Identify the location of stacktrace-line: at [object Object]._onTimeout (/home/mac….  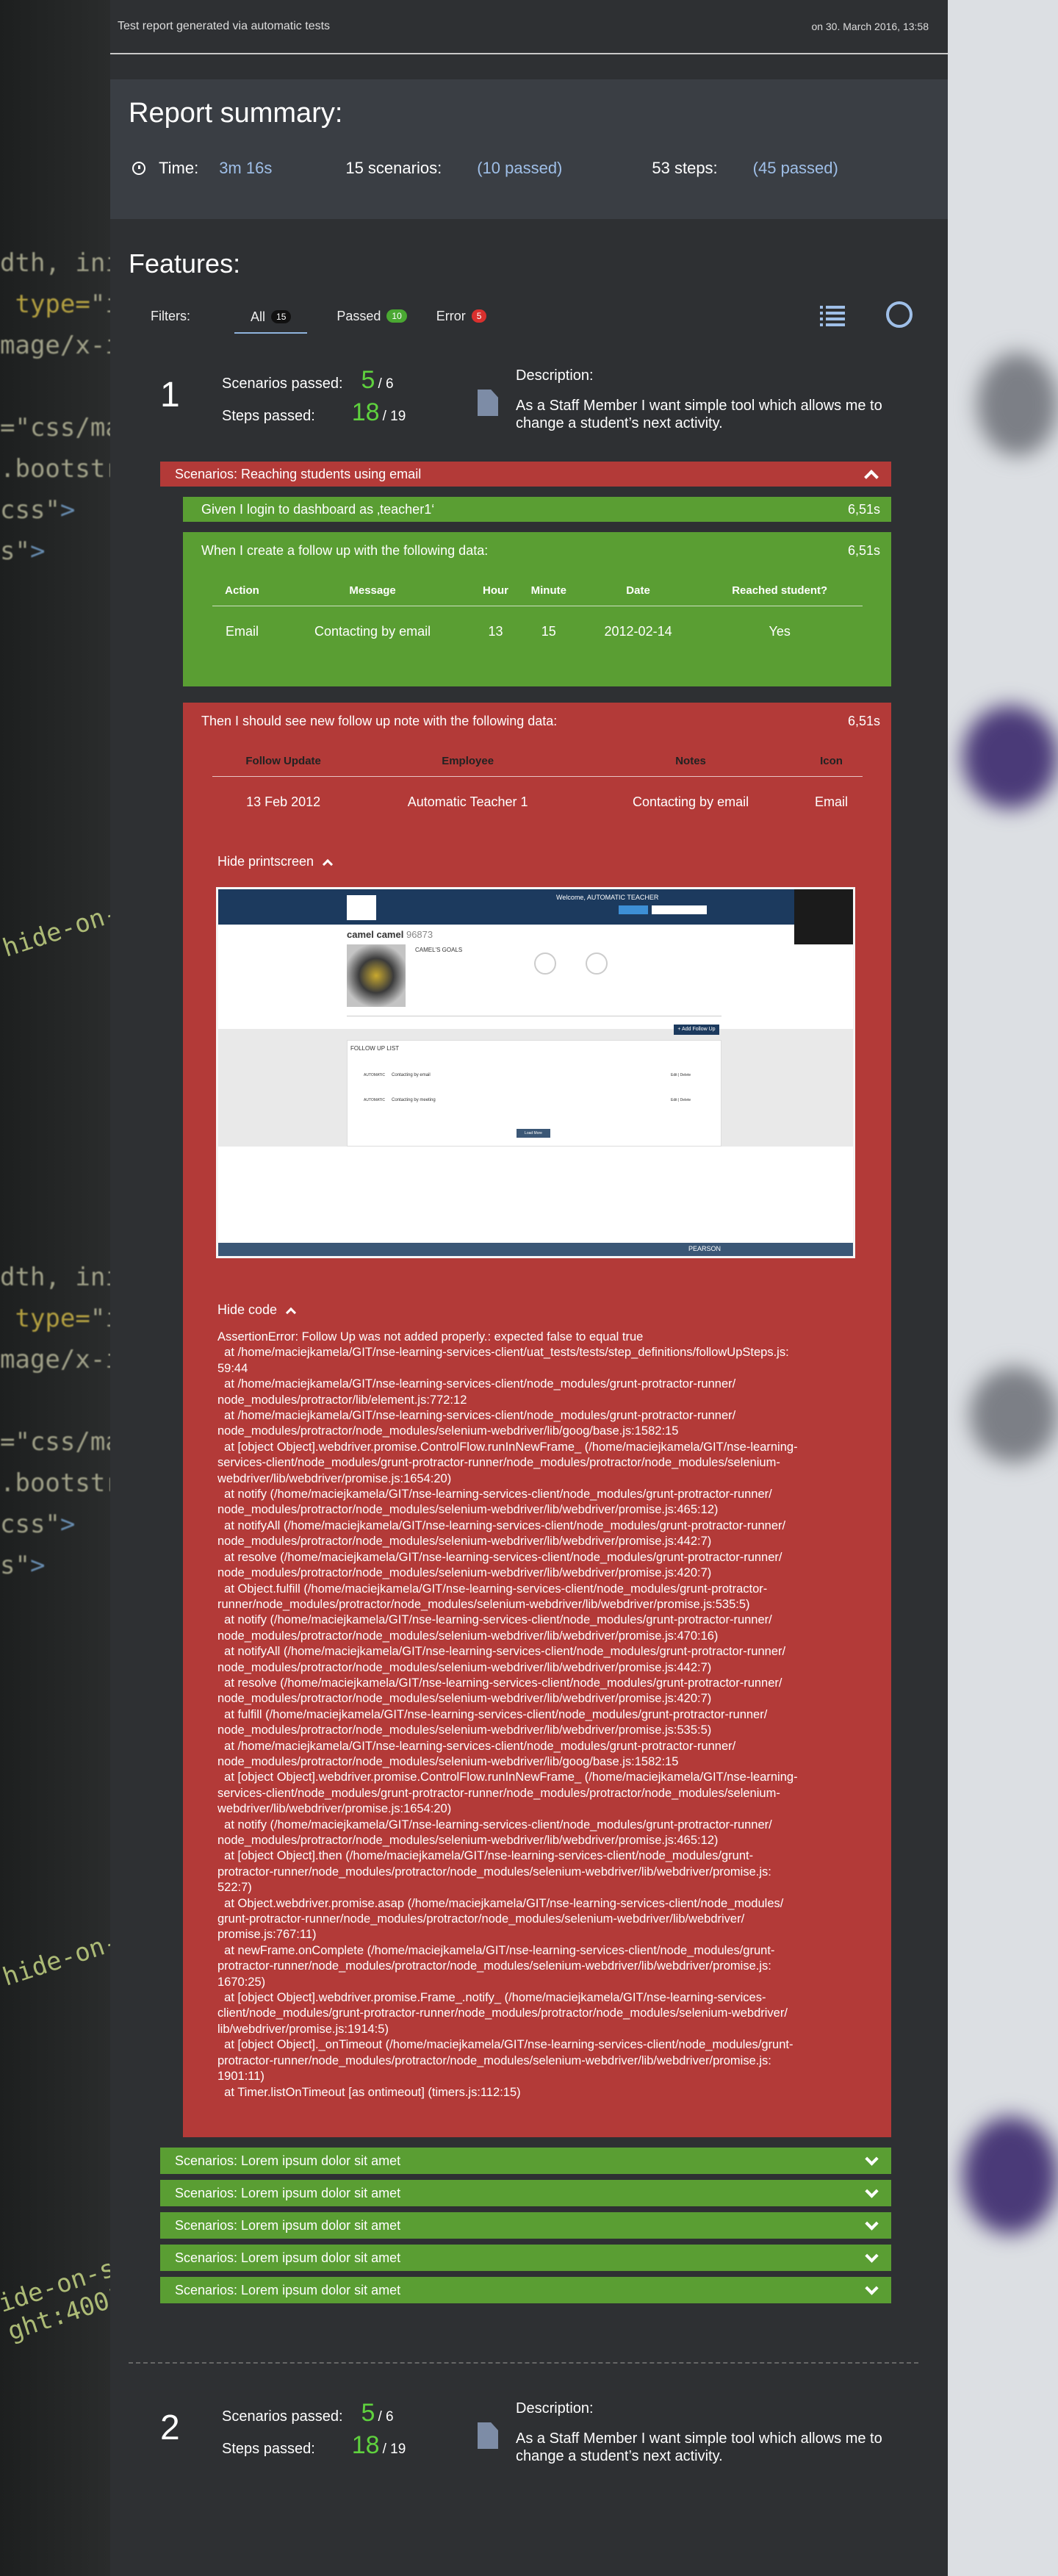
(505, 2045).